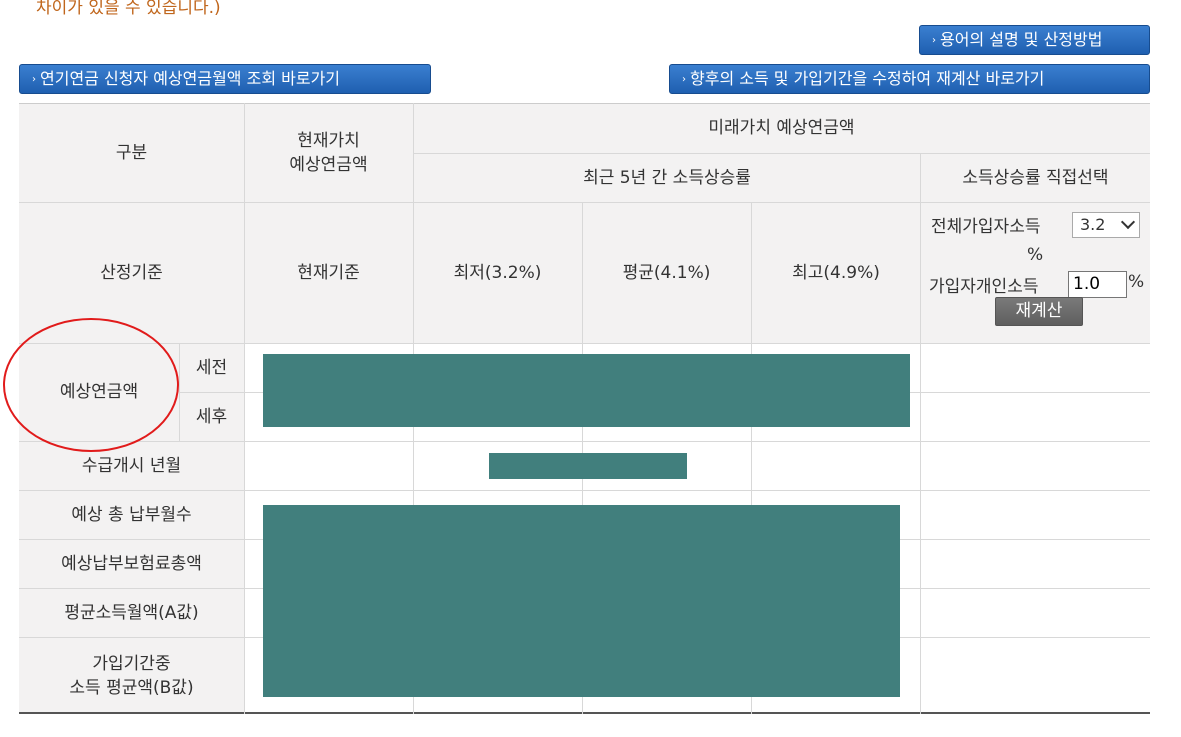 This screenshot has width=1181, height=737. What do you see at coordinates (211, 367) in the screenshot?
I see `pre-tax-label: 세전` at bounding box center [211, 367].